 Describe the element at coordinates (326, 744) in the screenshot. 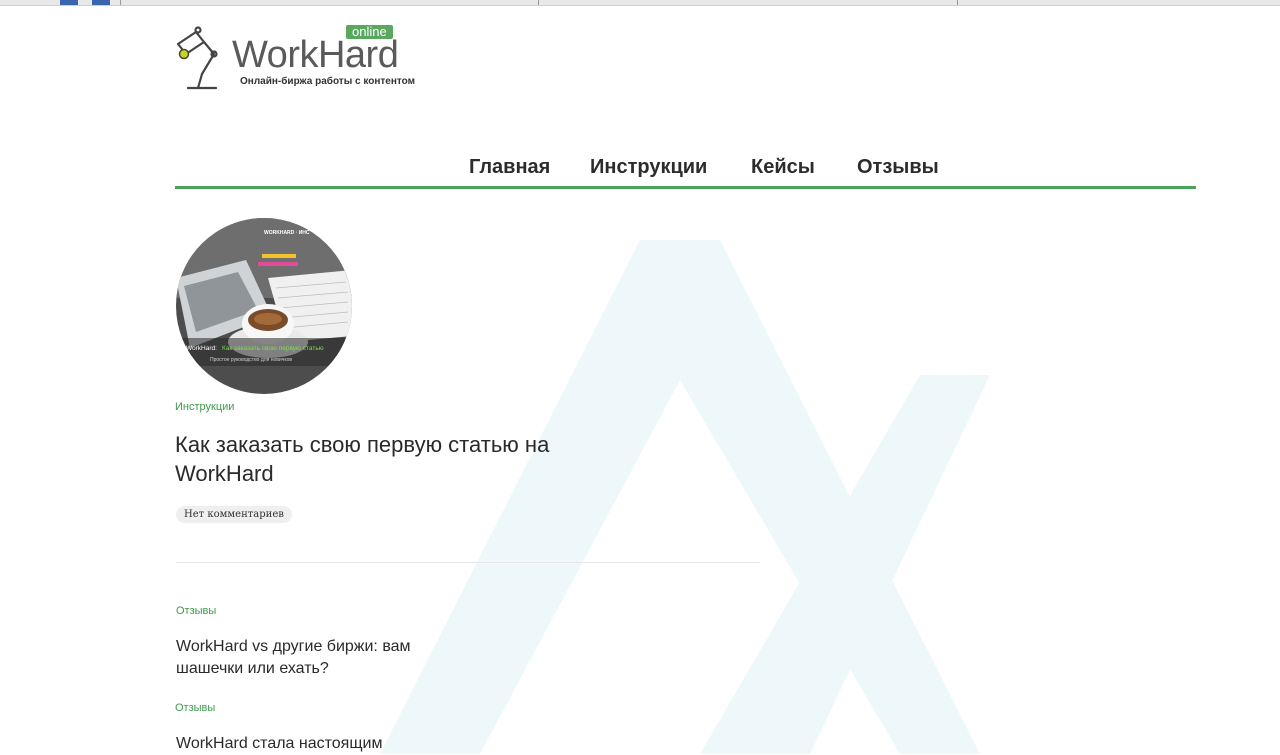

I see `post-title: WorkHard стала настоящим` at that location.